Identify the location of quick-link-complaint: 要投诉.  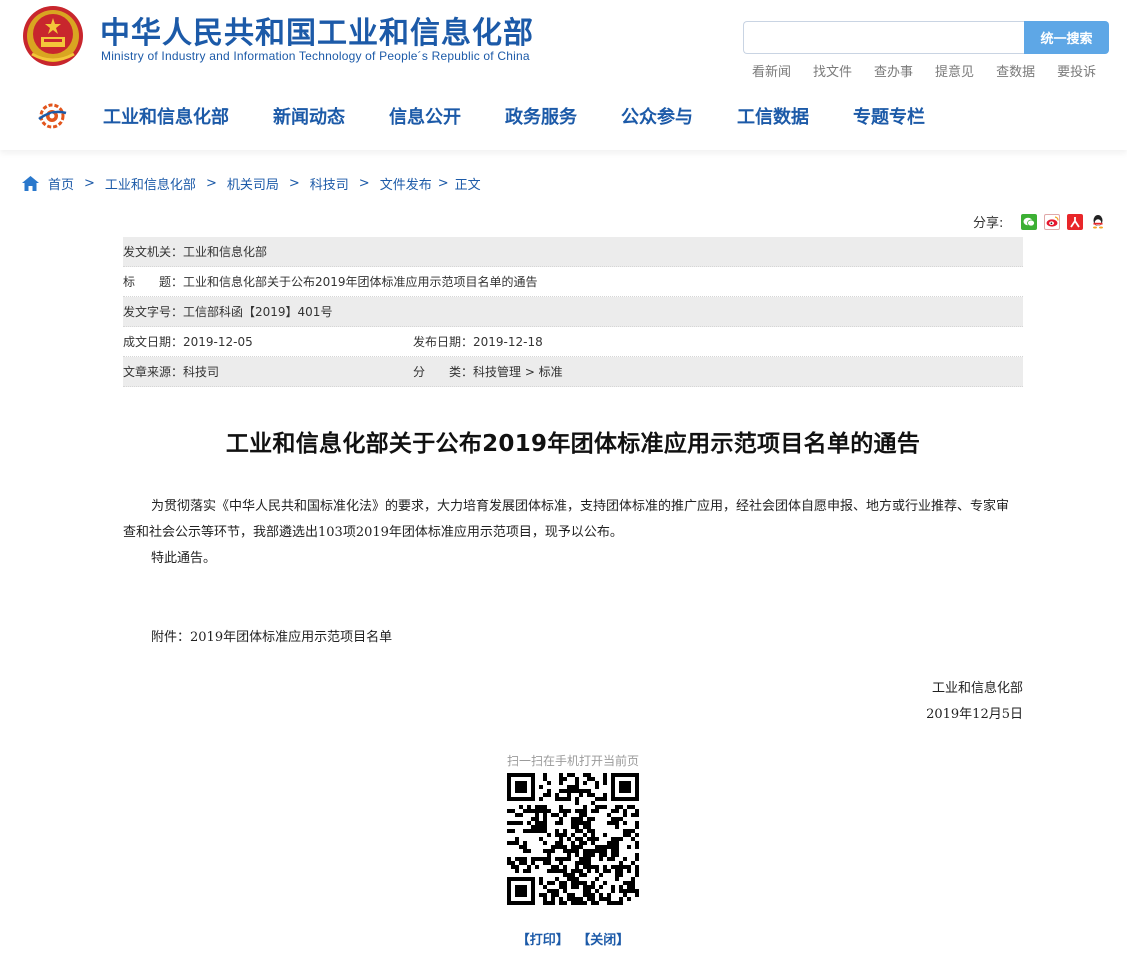
(1076, 70).